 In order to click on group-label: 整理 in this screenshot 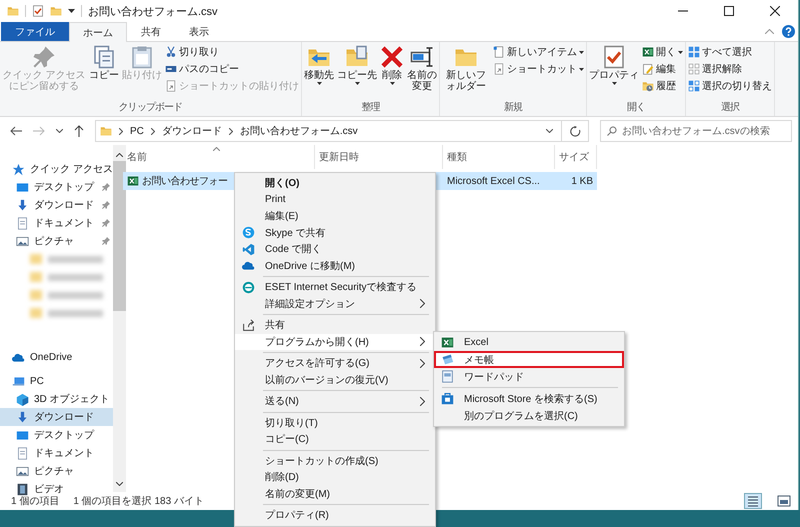, I will do `click(370, 108)`.